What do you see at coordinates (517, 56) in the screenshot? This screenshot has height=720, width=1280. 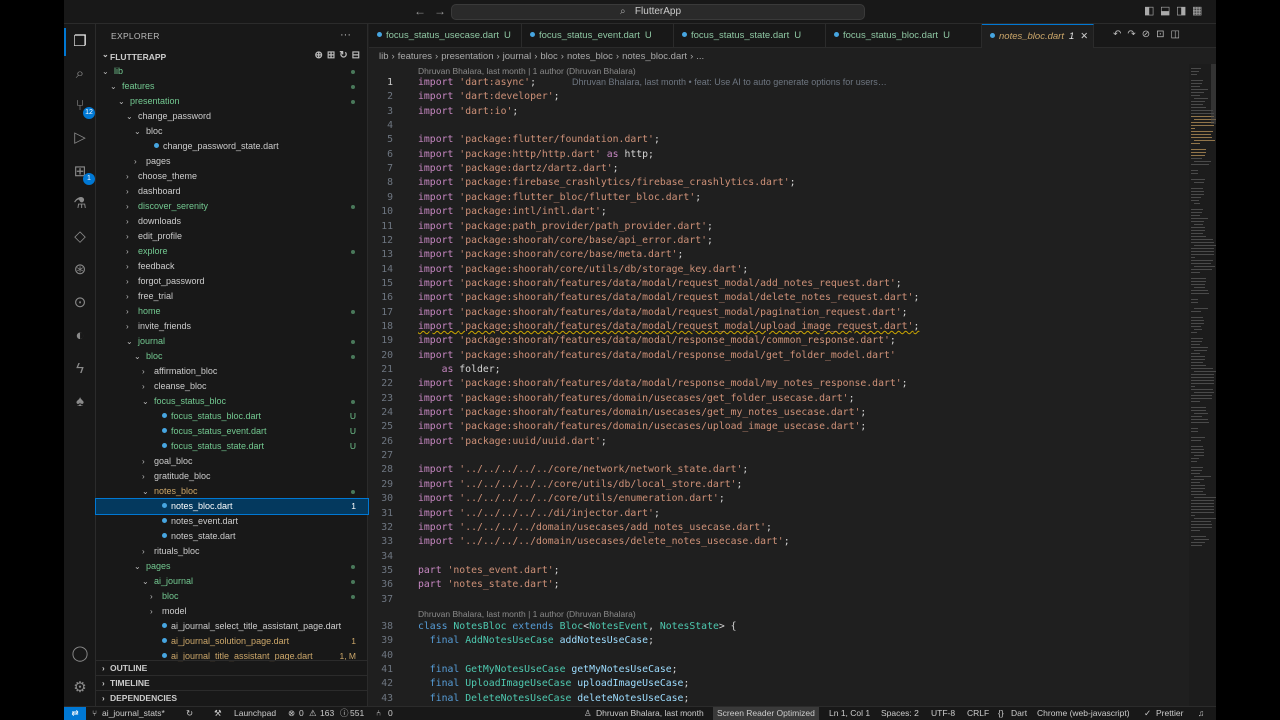 I see `breadcrumb-item: journal` at bounding box center [517, 56].